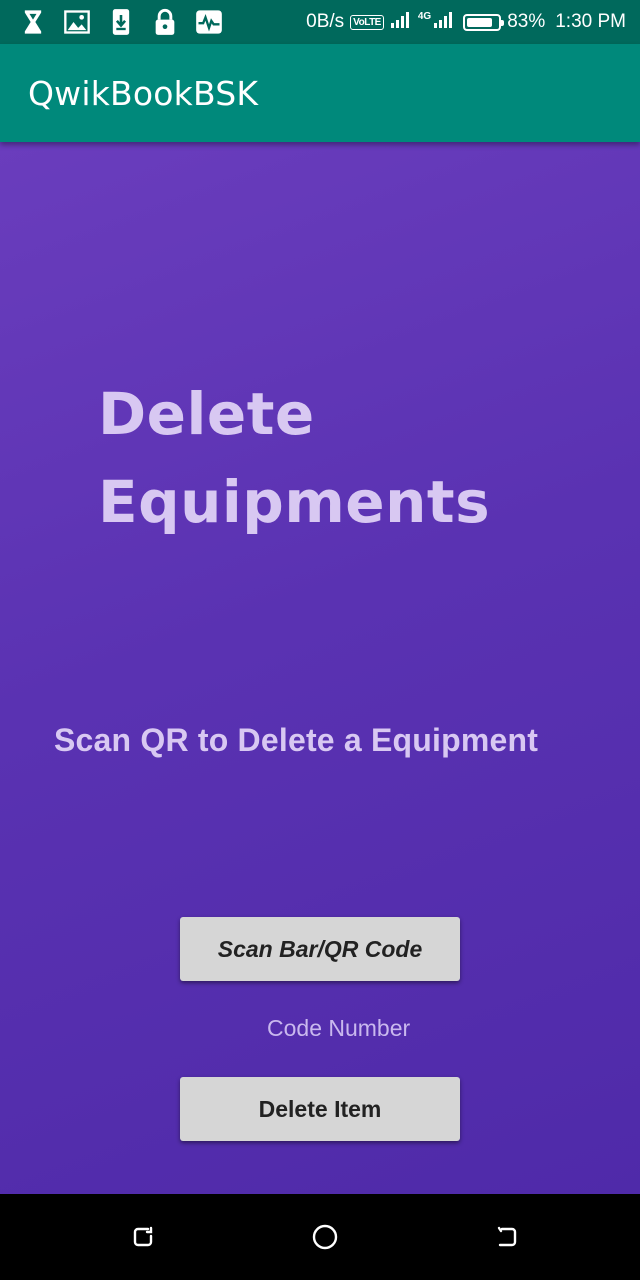 This screenshot has height=1280, width=640. I want to click on app-title: QwikBookBSK, so click(143, 93).